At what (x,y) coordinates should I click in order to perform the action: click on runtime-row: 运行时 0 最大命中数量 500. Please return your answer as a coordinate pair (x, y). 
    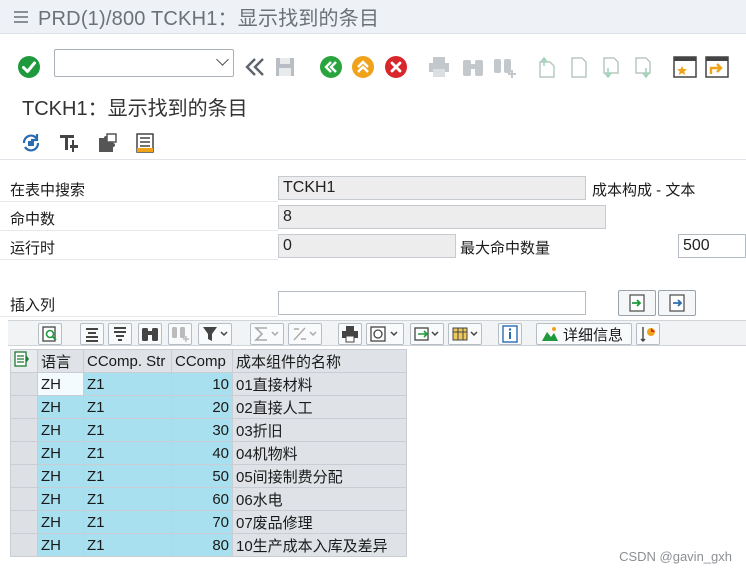
    Looking at the image, I should click on (373, 246).